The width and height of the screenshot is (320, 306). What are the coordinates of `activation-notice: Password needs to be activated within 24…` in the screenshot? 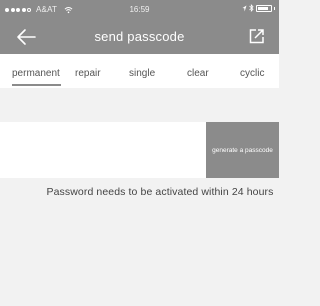 It's located at (160, 192).